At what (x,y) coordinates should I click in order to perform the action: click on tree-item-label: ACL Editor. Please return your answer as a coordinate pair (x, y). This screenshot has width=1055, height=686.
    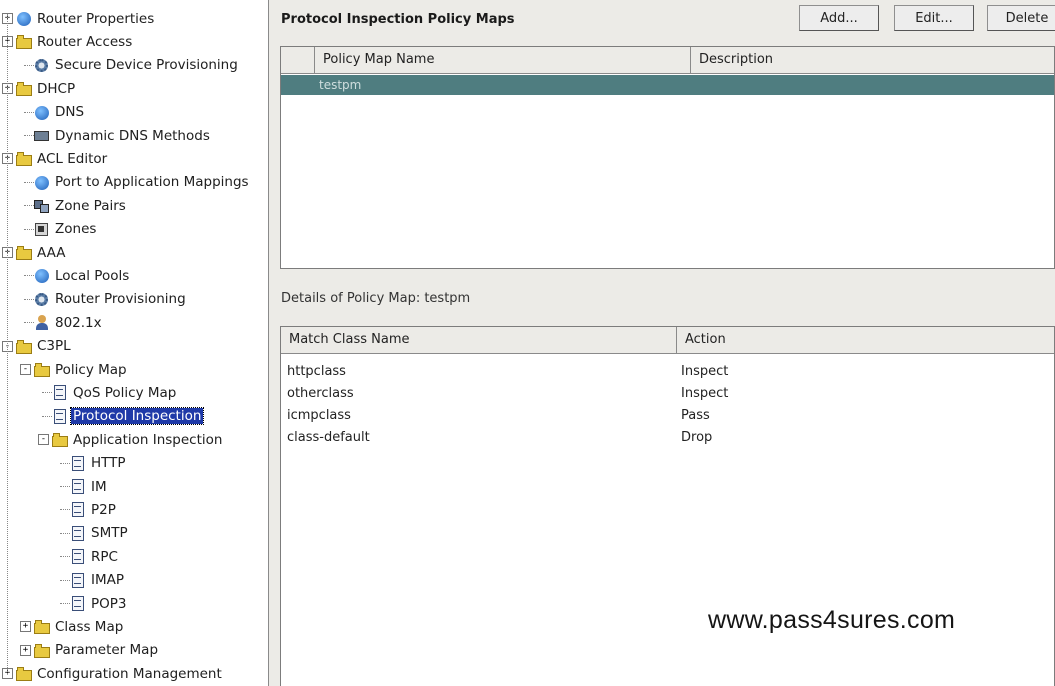
    Looking at the image, I should click on (72, 158).